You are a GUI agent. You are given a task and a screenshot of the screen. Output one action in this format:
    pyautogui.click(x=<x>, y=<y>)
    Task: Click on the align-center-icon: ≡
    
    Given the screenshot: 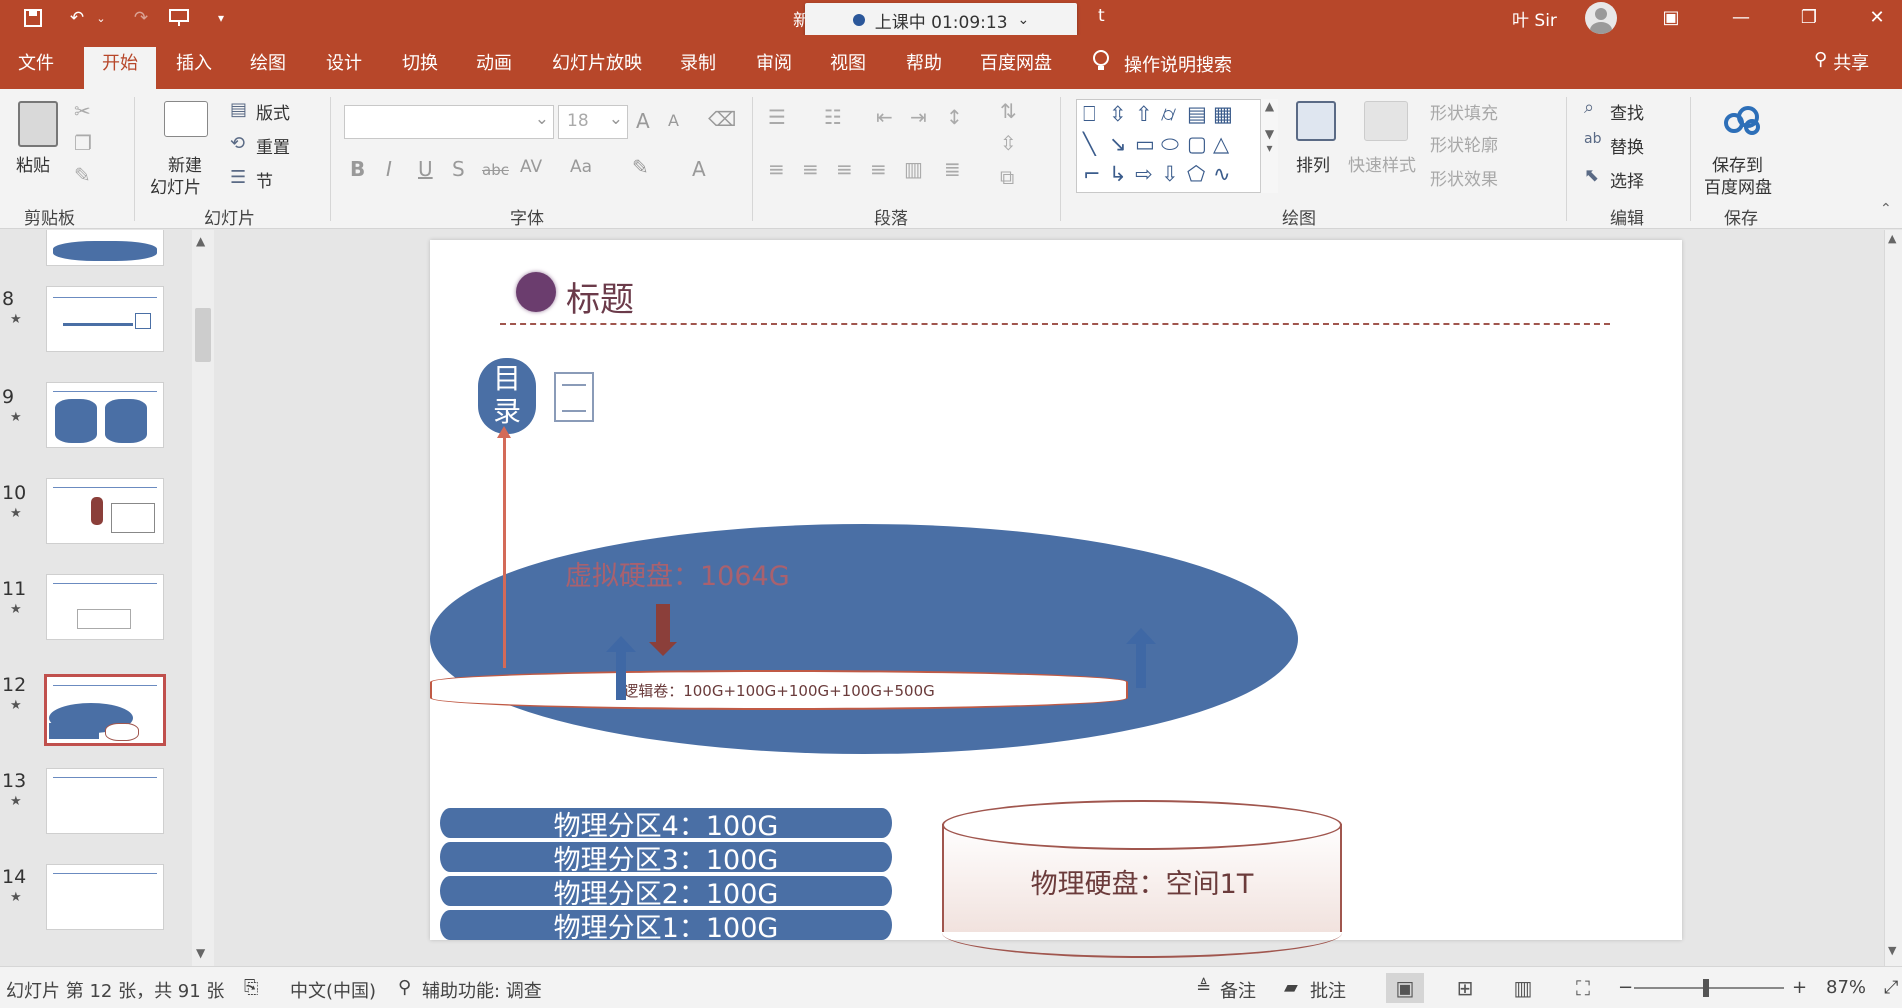 What is the action you would take?
    pyautogui.click(x=810, y=169)
    